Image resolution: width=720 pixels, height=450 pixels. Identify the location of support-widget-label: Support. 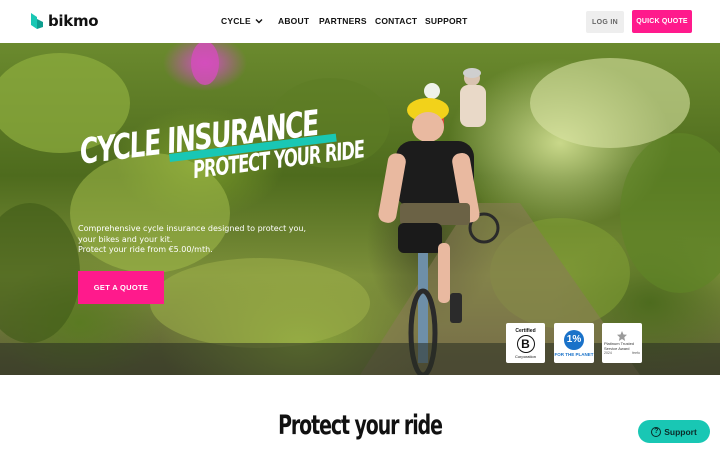
(680, 431).